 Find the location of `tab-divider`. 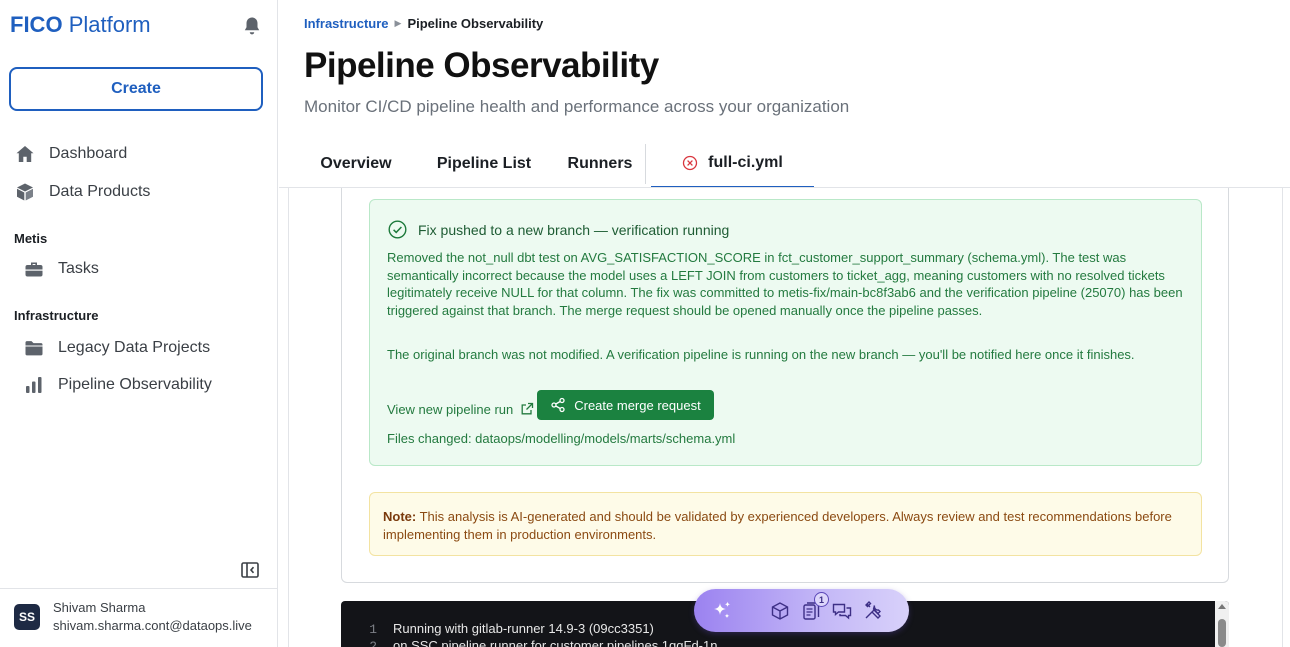

tab-divider is located at coordinates (645, 164).